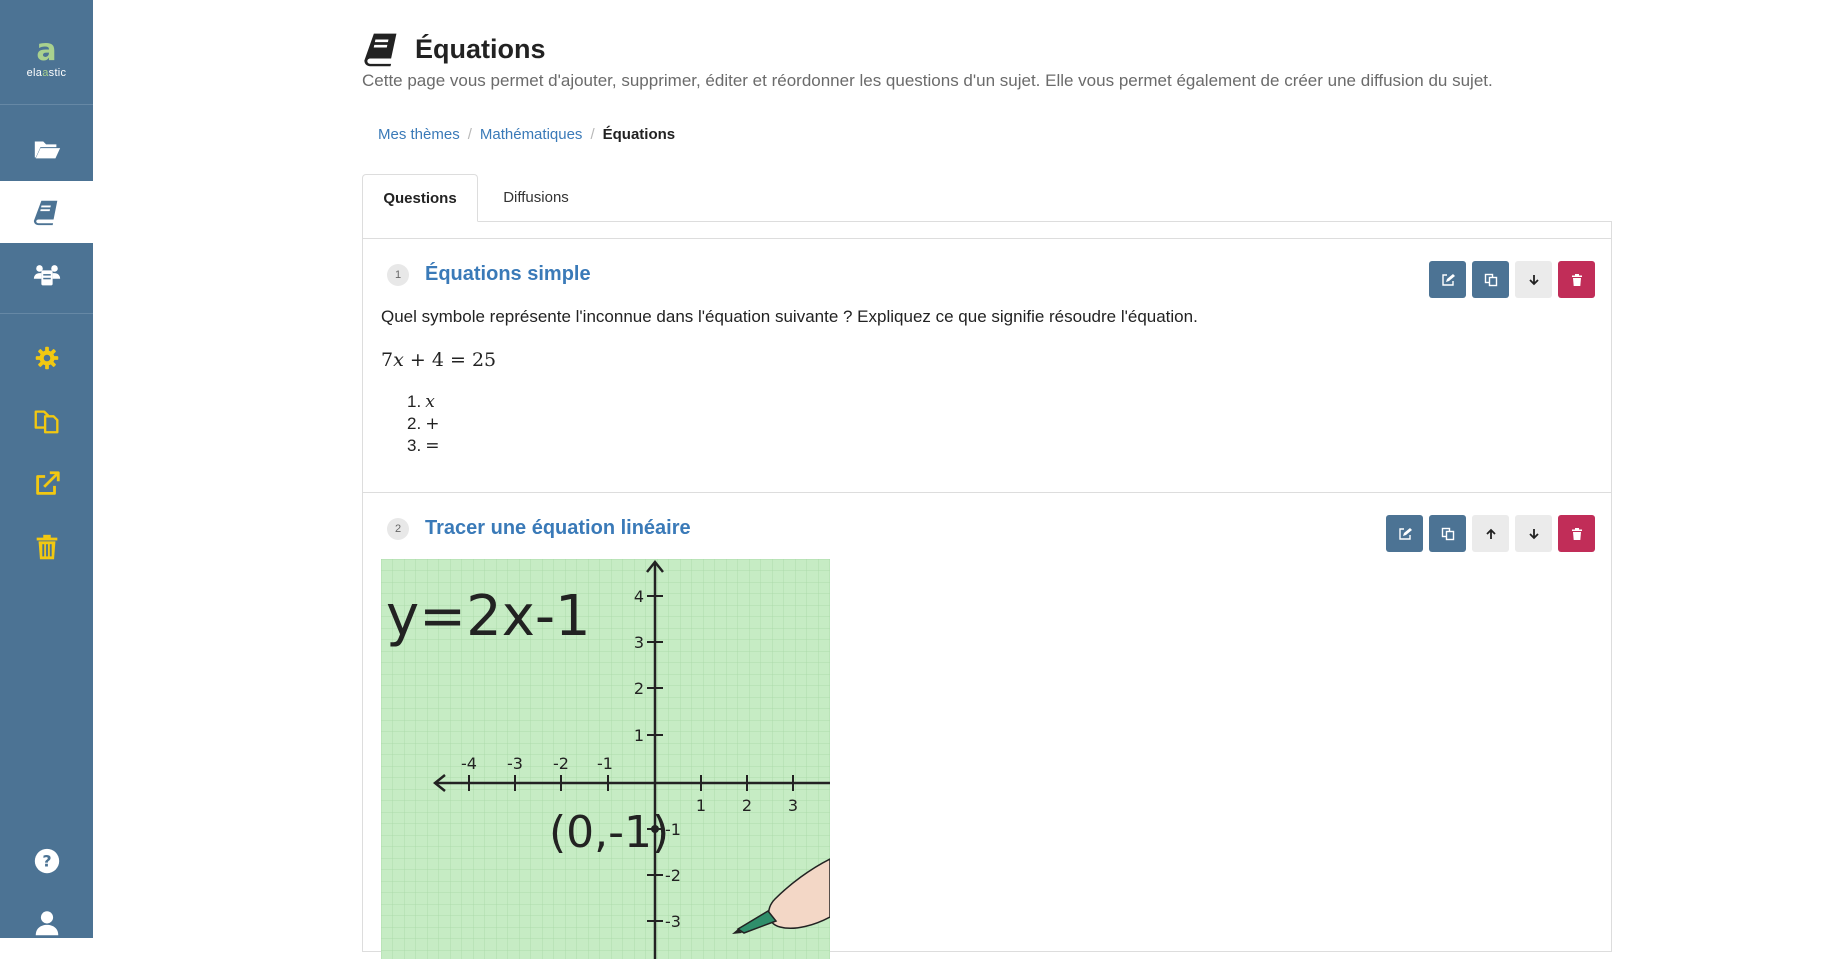  I want to click on y-tick-label: -1, so click(673, 829).